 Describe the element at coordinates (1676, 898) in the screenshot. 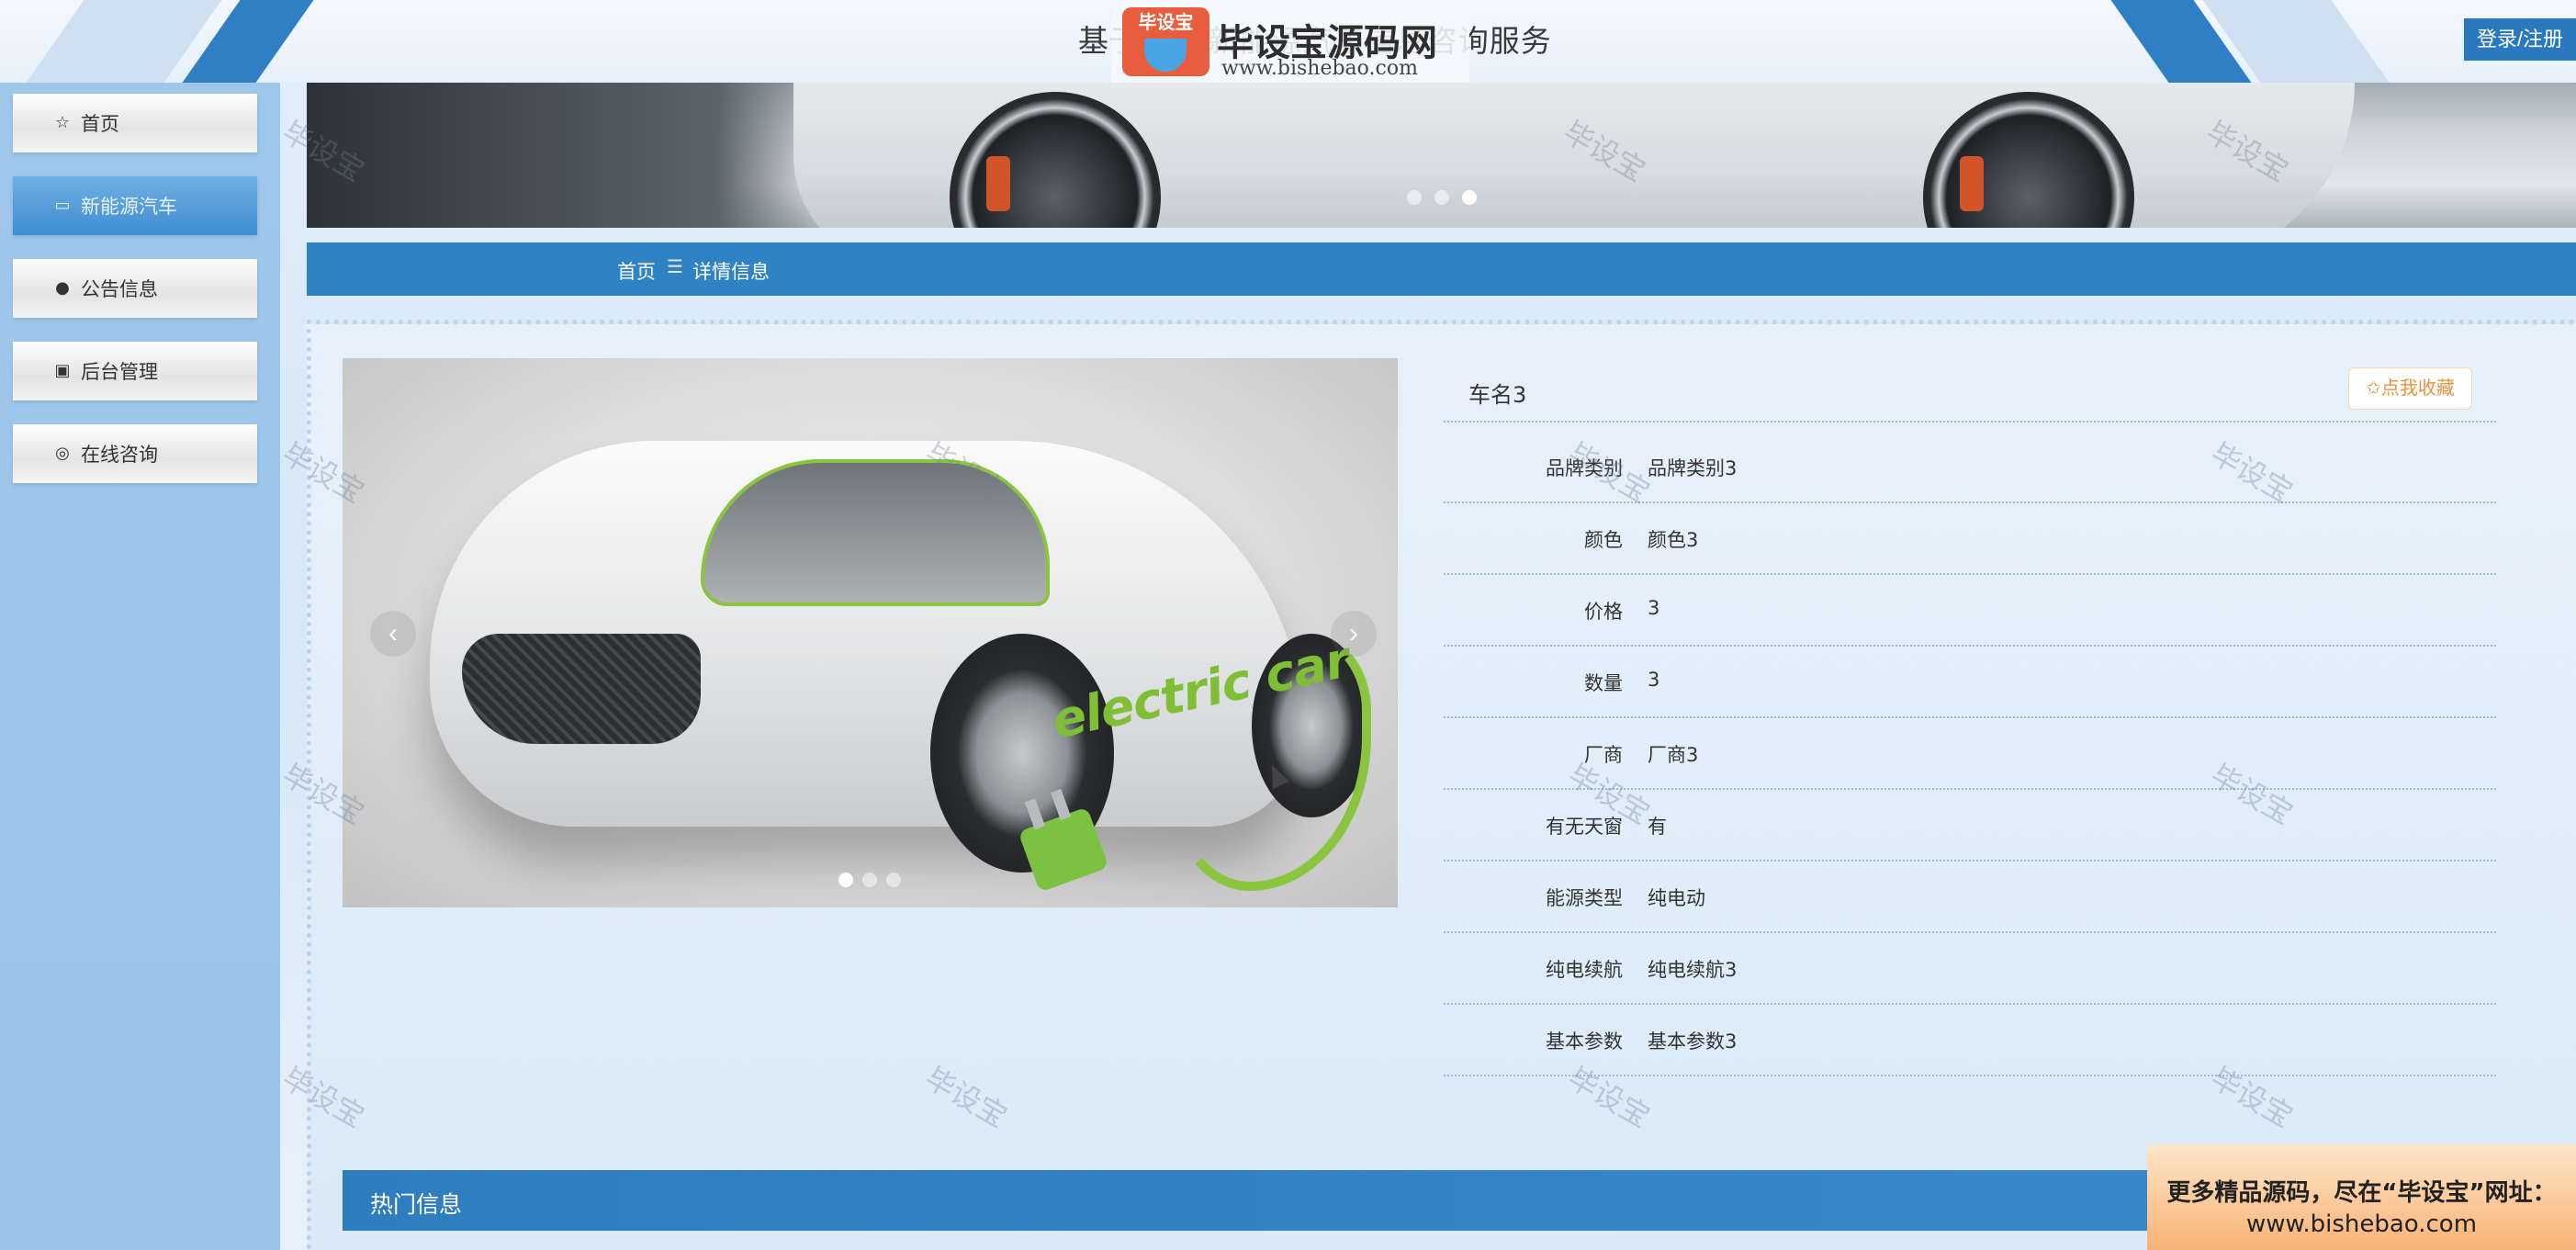

I see `detail-value: 纯电动` at that location.